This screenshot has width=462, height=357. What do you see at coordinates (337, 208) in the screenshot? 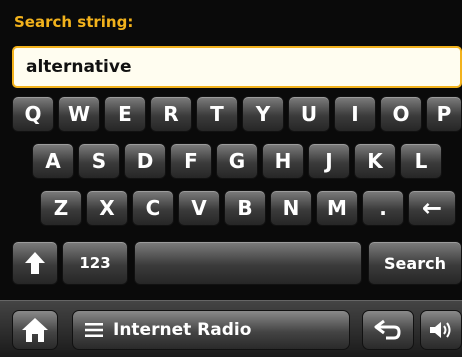
I see `key-m: M` at bounding box center [337, 208].